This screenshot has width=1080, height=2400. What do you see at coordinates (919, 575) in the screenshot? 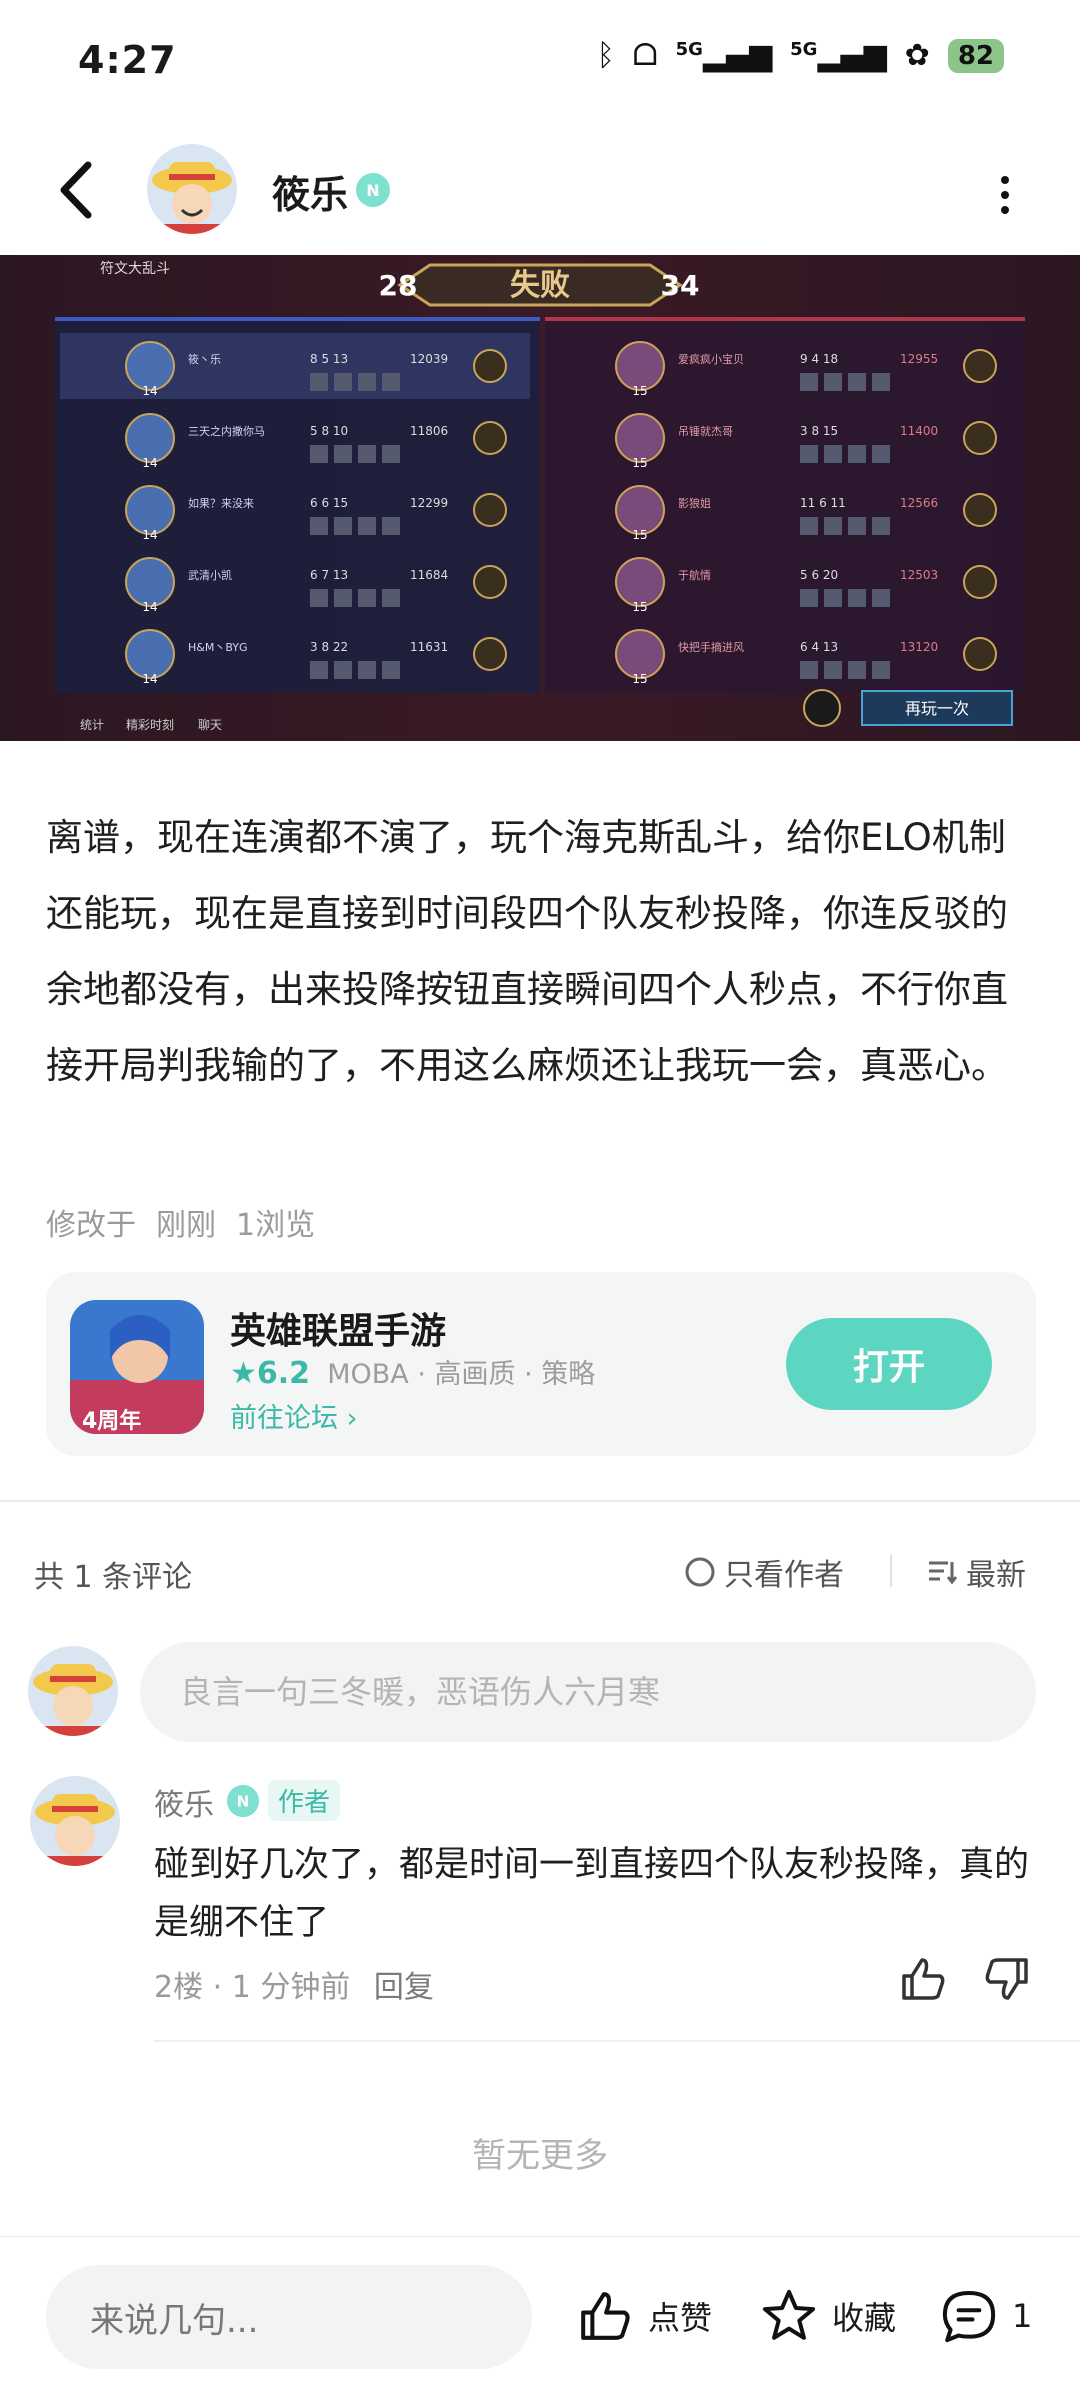
I see `player-gold: 12503` at bounding box center [919, 575].